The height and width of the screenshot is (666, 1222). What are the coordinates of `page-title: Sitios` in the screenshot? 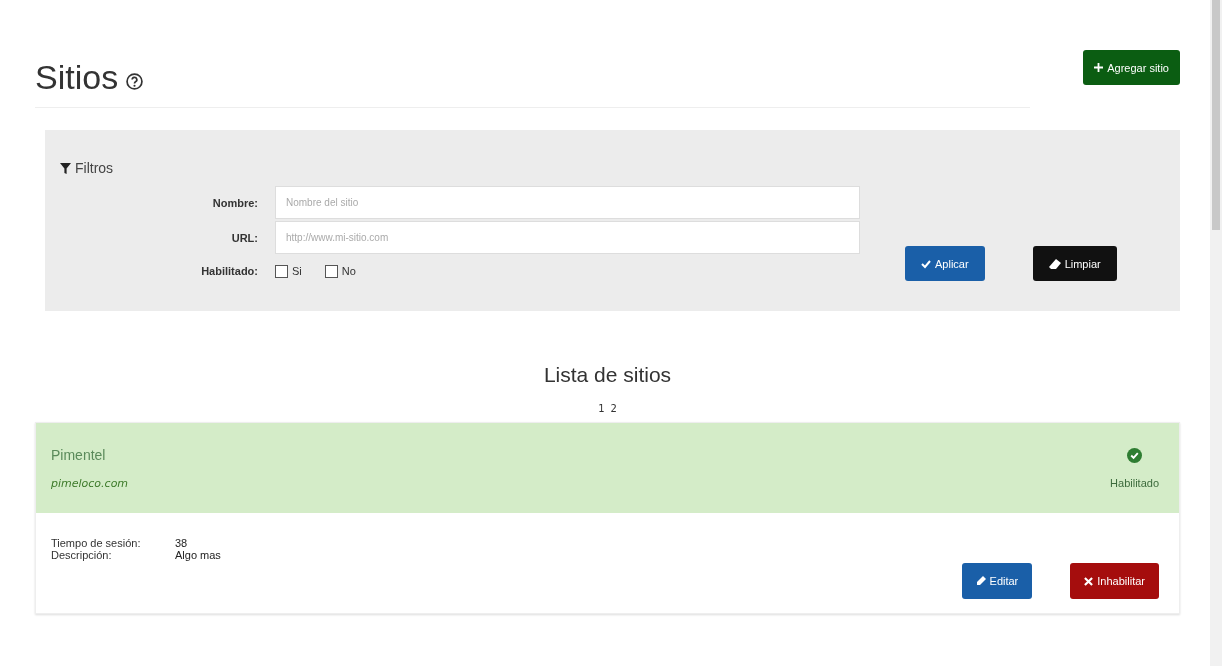 It's located at (77, 77).